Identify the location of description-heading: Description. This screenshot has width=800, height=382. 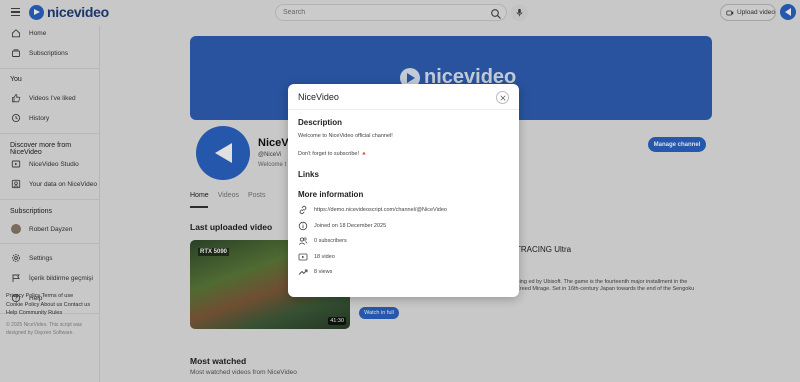
(320, 122).